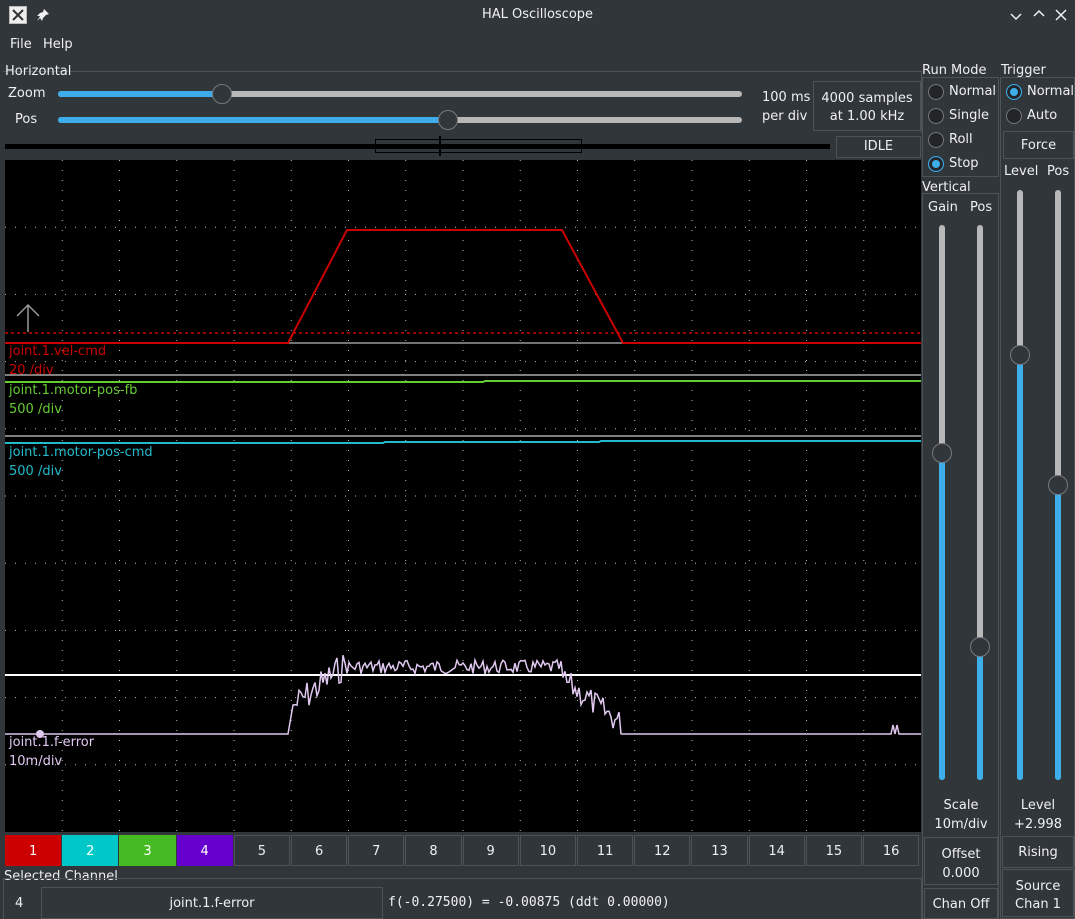 Image resolution: width=1075 pixels, height=919 pixels. What do you see at coordinates (1039, 14) in the screenshot?
I see `maximize-icon` at bounding box center [1039, 14].